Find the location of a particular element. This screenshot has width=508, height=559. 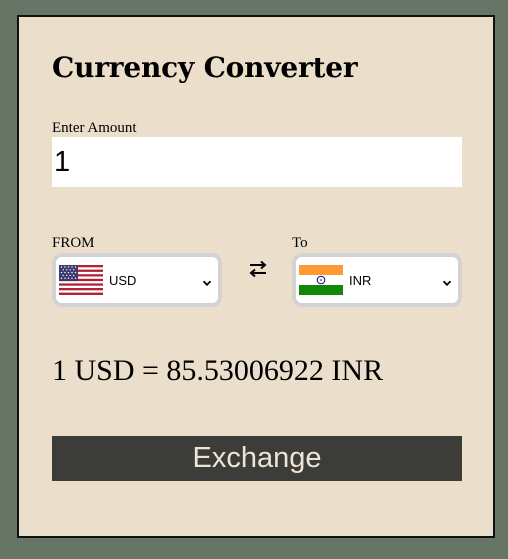

page-title: Currency Converter is located at coordinates (205, 67).